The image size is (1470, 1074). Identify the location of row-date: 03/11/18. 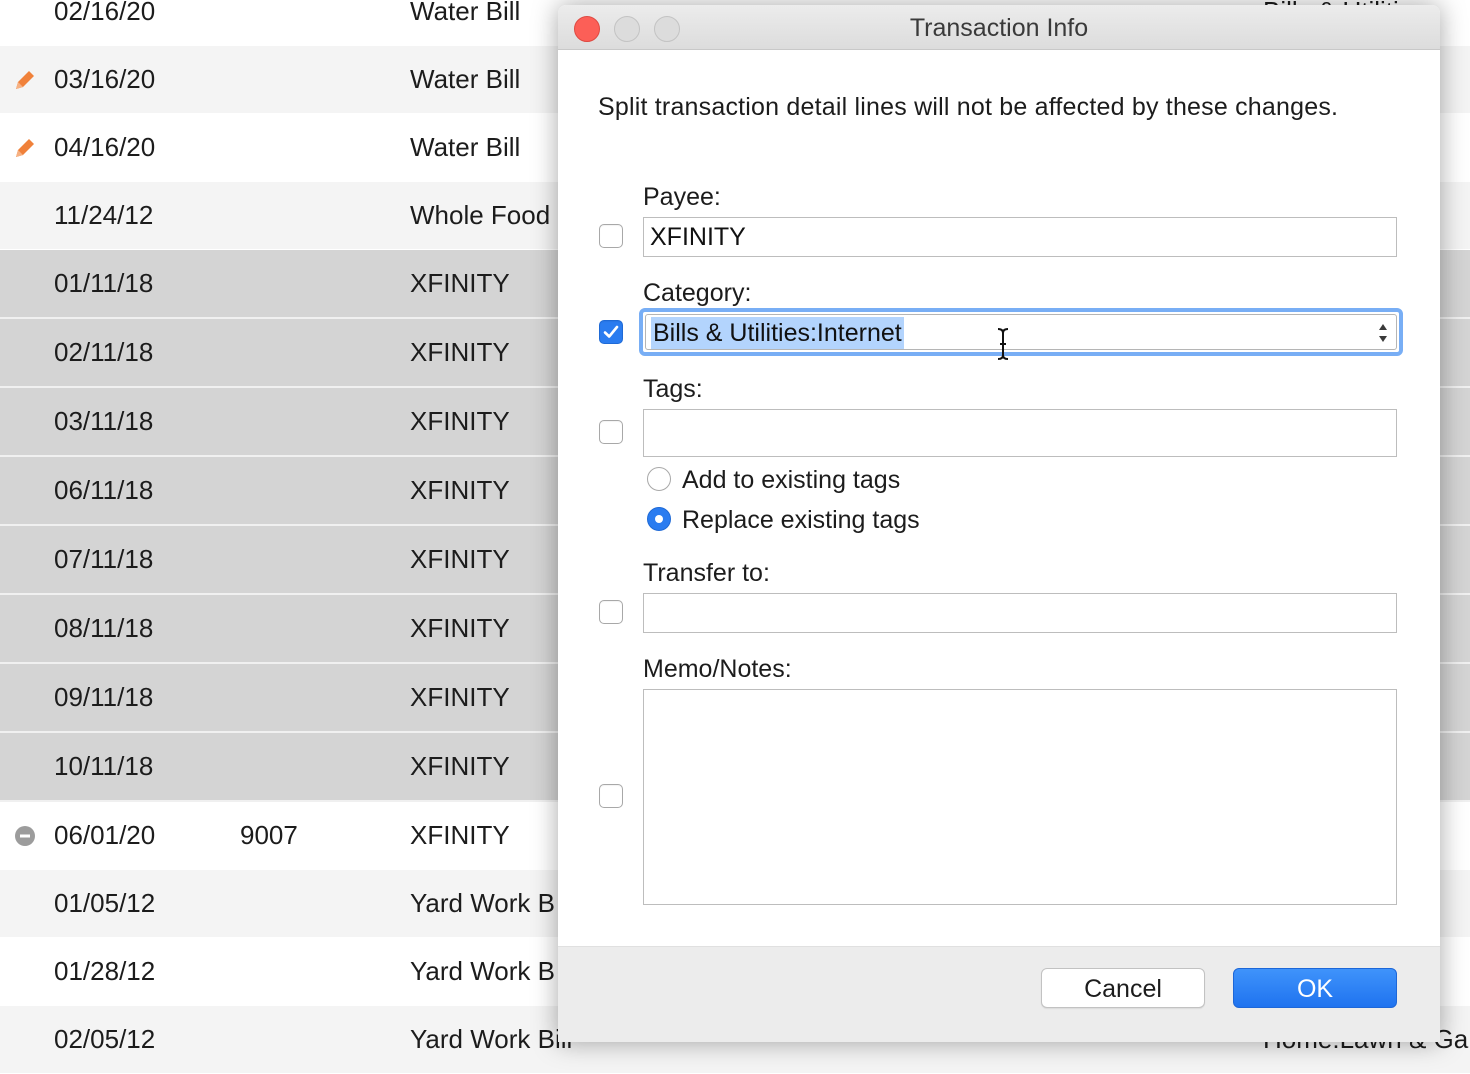
(104, 421).